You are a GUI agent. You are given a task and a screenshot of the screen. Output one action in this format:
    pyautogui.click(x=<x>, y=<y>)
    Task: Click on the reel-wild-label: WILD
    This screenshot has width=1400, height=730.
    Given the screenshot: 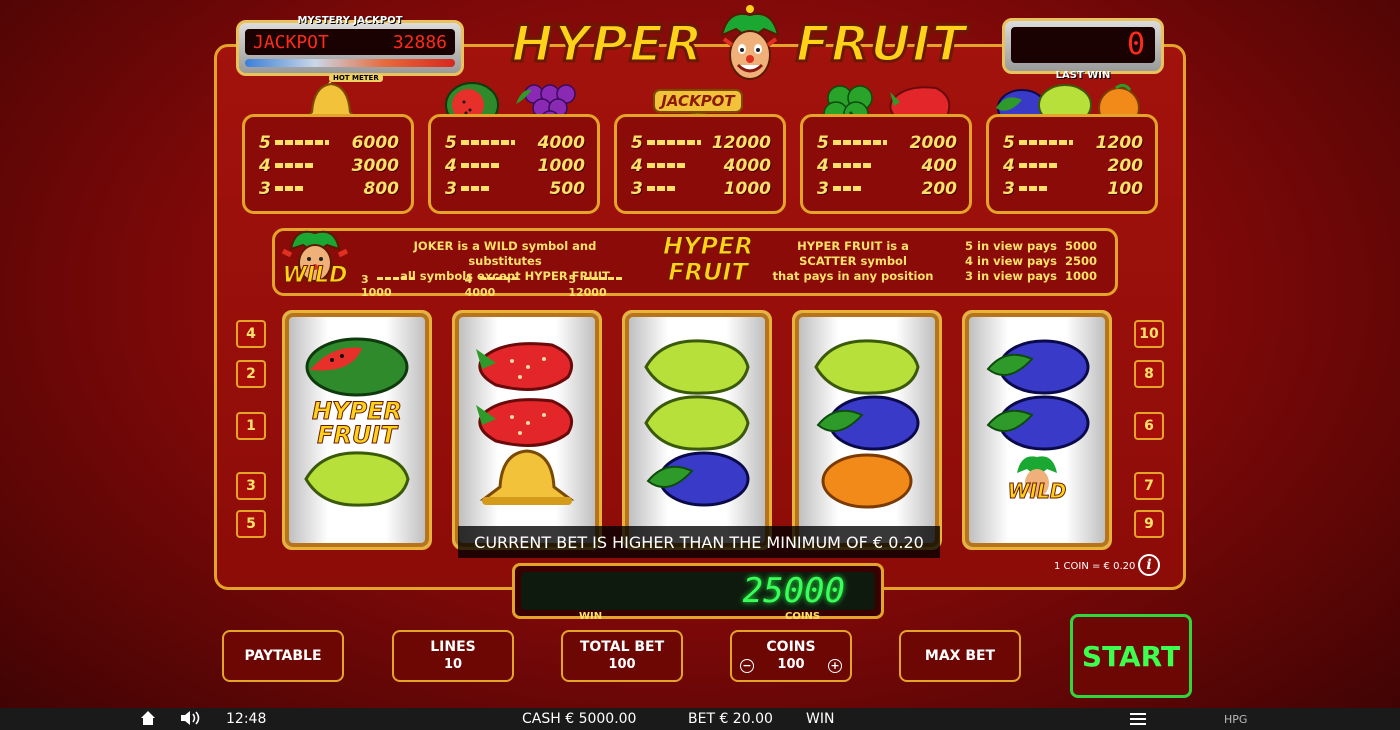 What is the action you would take?
    pyautogui.click(x=1037, y=491)
    